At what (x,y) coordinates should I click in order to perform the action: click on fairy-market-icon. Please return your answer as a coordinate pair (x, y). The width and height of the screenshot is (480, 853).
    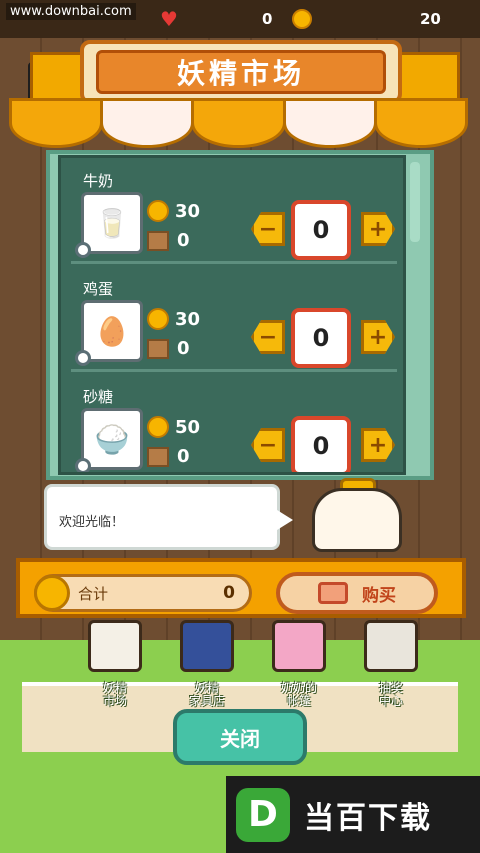
    Looking at the image, I should click on (115, 646).